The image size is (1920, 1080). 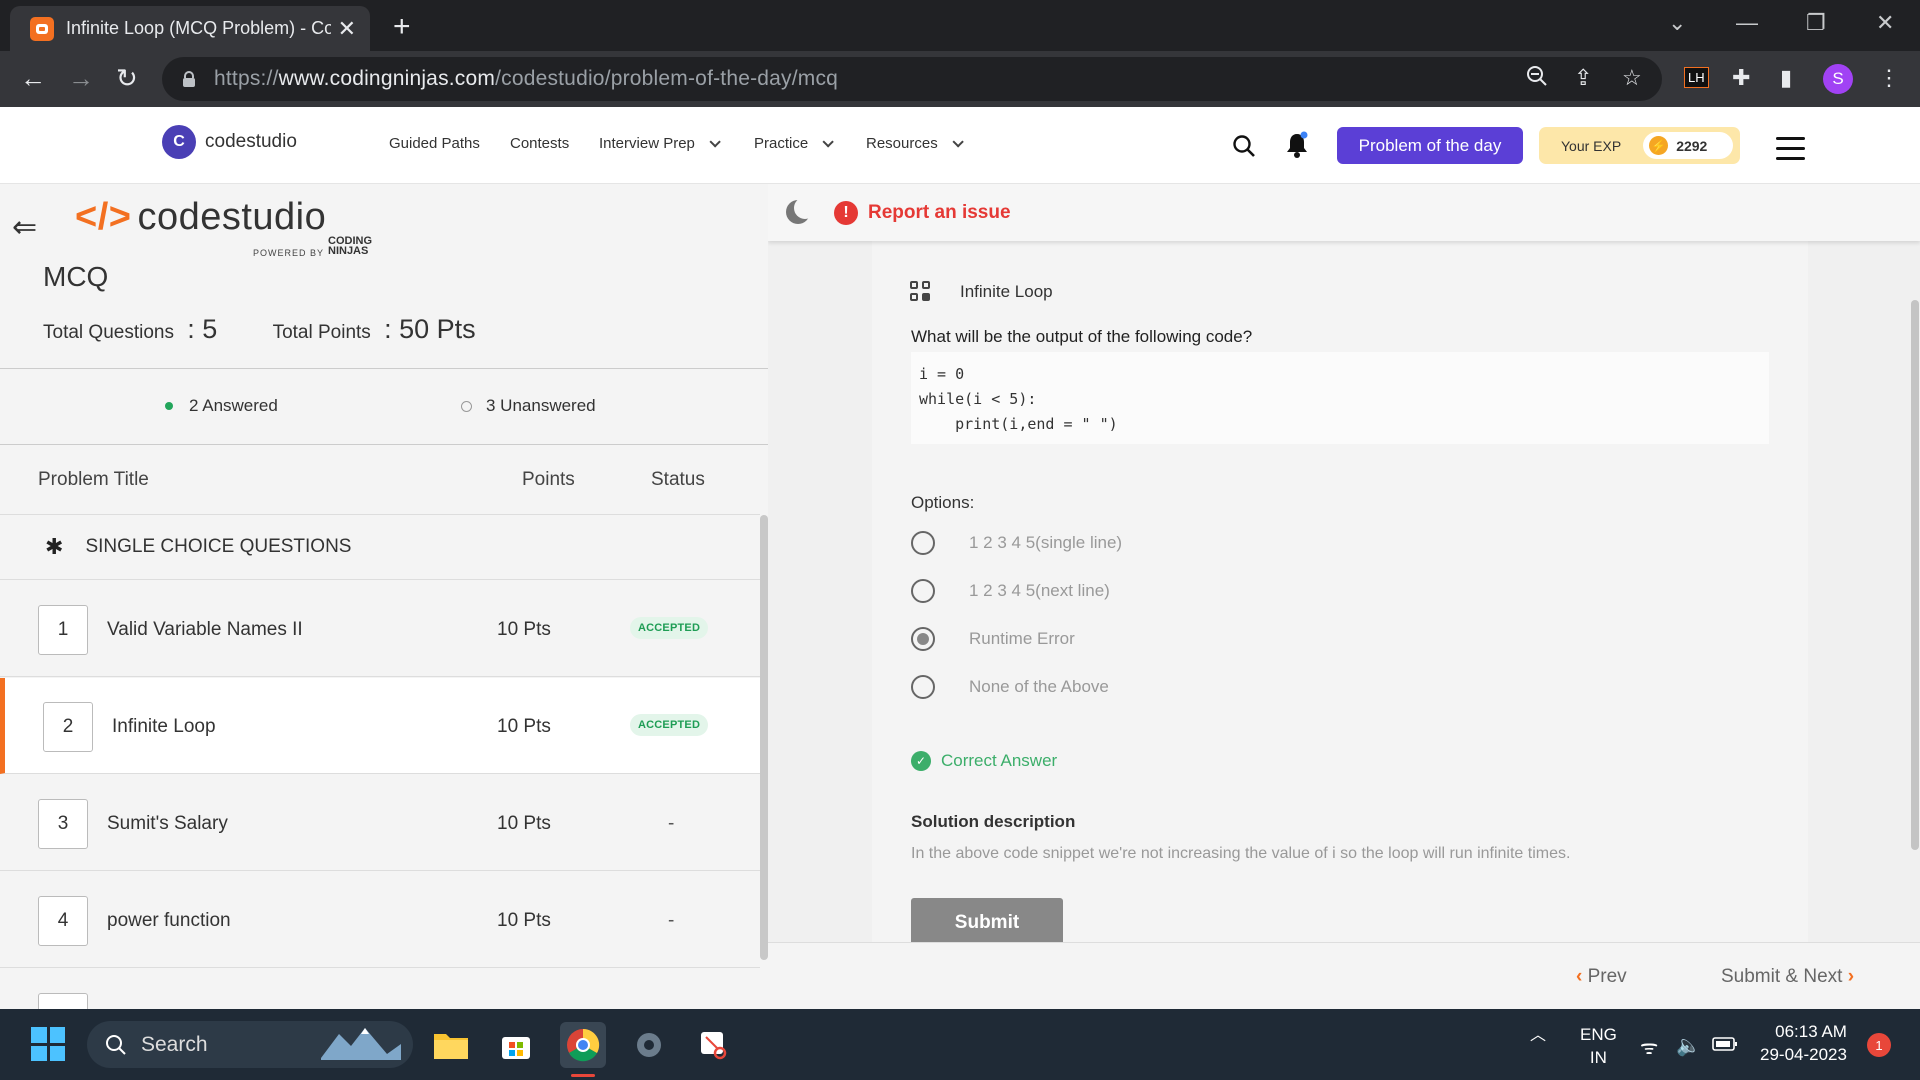 What do you see at coordinates (1741, 78) in the screenshot?
I see `extensions-puzzle-icon: ✚` at bounding box center [1741, 78].